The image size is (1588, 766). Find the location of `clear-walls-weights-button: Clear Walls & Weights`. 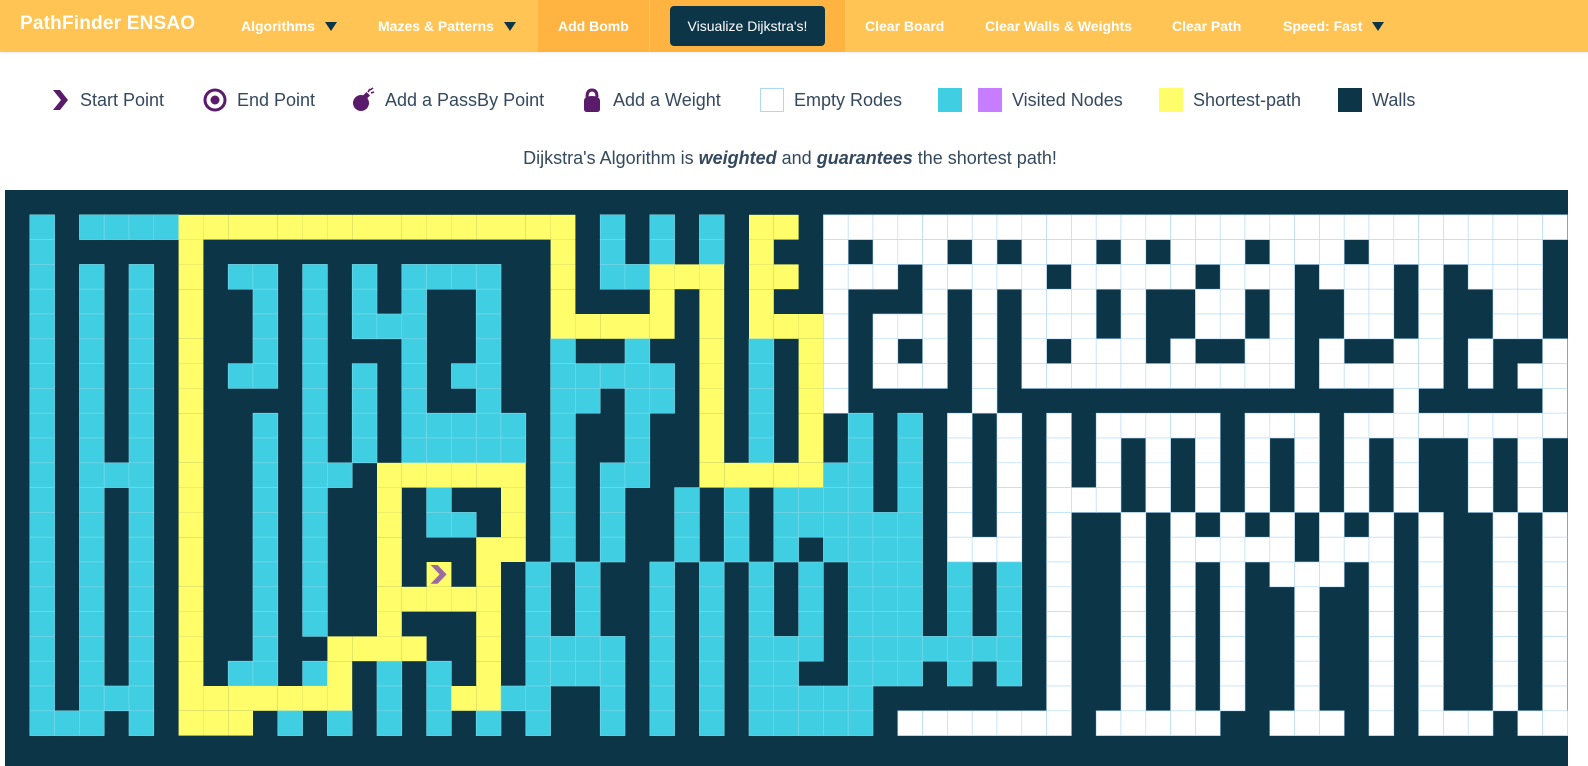

clear-walls-weights-button: Clear Walls & Weights is located at coordinates (1058, 26).